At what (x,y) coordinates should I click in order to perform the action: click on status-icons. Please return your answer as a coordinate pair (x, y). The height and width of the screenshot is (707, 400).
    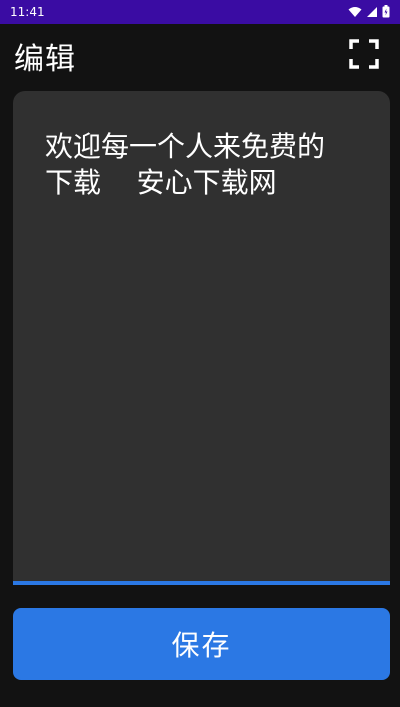
    Looking at the image, I should click on (369, 12).